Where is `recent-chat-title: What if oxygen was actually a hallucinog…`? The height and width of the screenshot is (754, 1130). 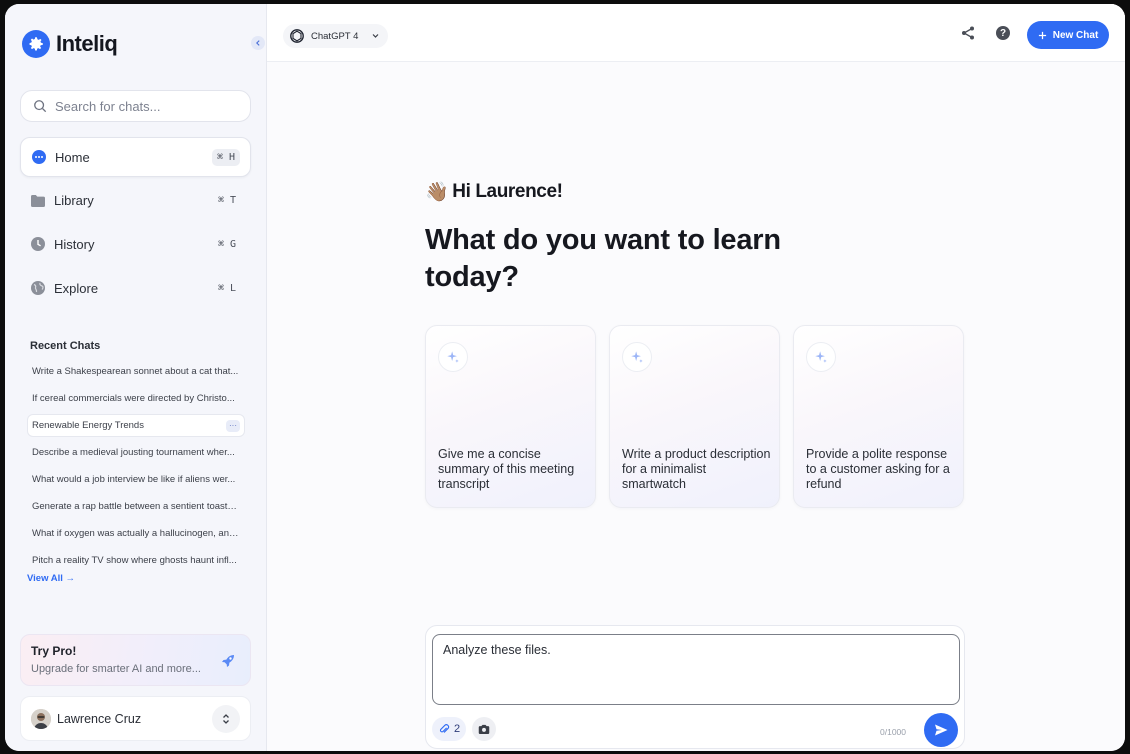 recent-chat-title: What if oxygen was actually a hallucinog… is located at coordinates (136, 533).